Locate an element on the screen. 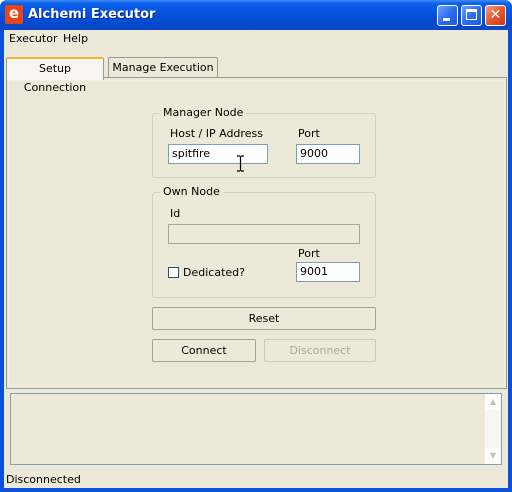  dedicated-checkbox is located at coordinates (173, 272).